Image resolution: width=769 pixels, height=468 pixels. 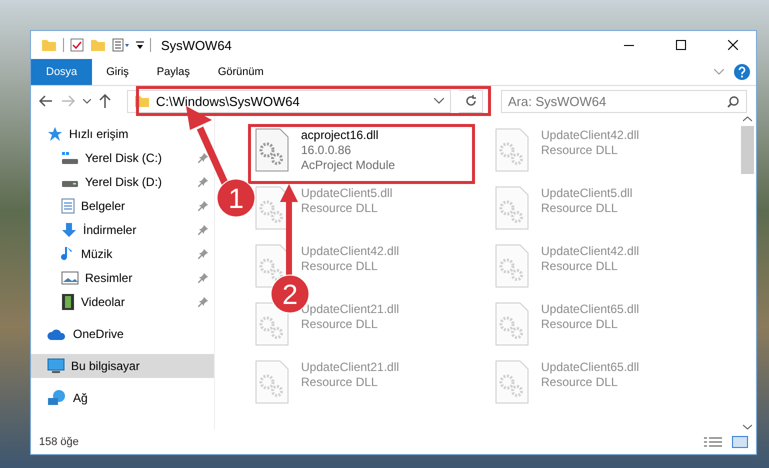 What do you see at coordinates (122, 182) in the screenshot?
I see `sidebar-item: Yerel Disk (D:)` at bounding box center [122, 182].